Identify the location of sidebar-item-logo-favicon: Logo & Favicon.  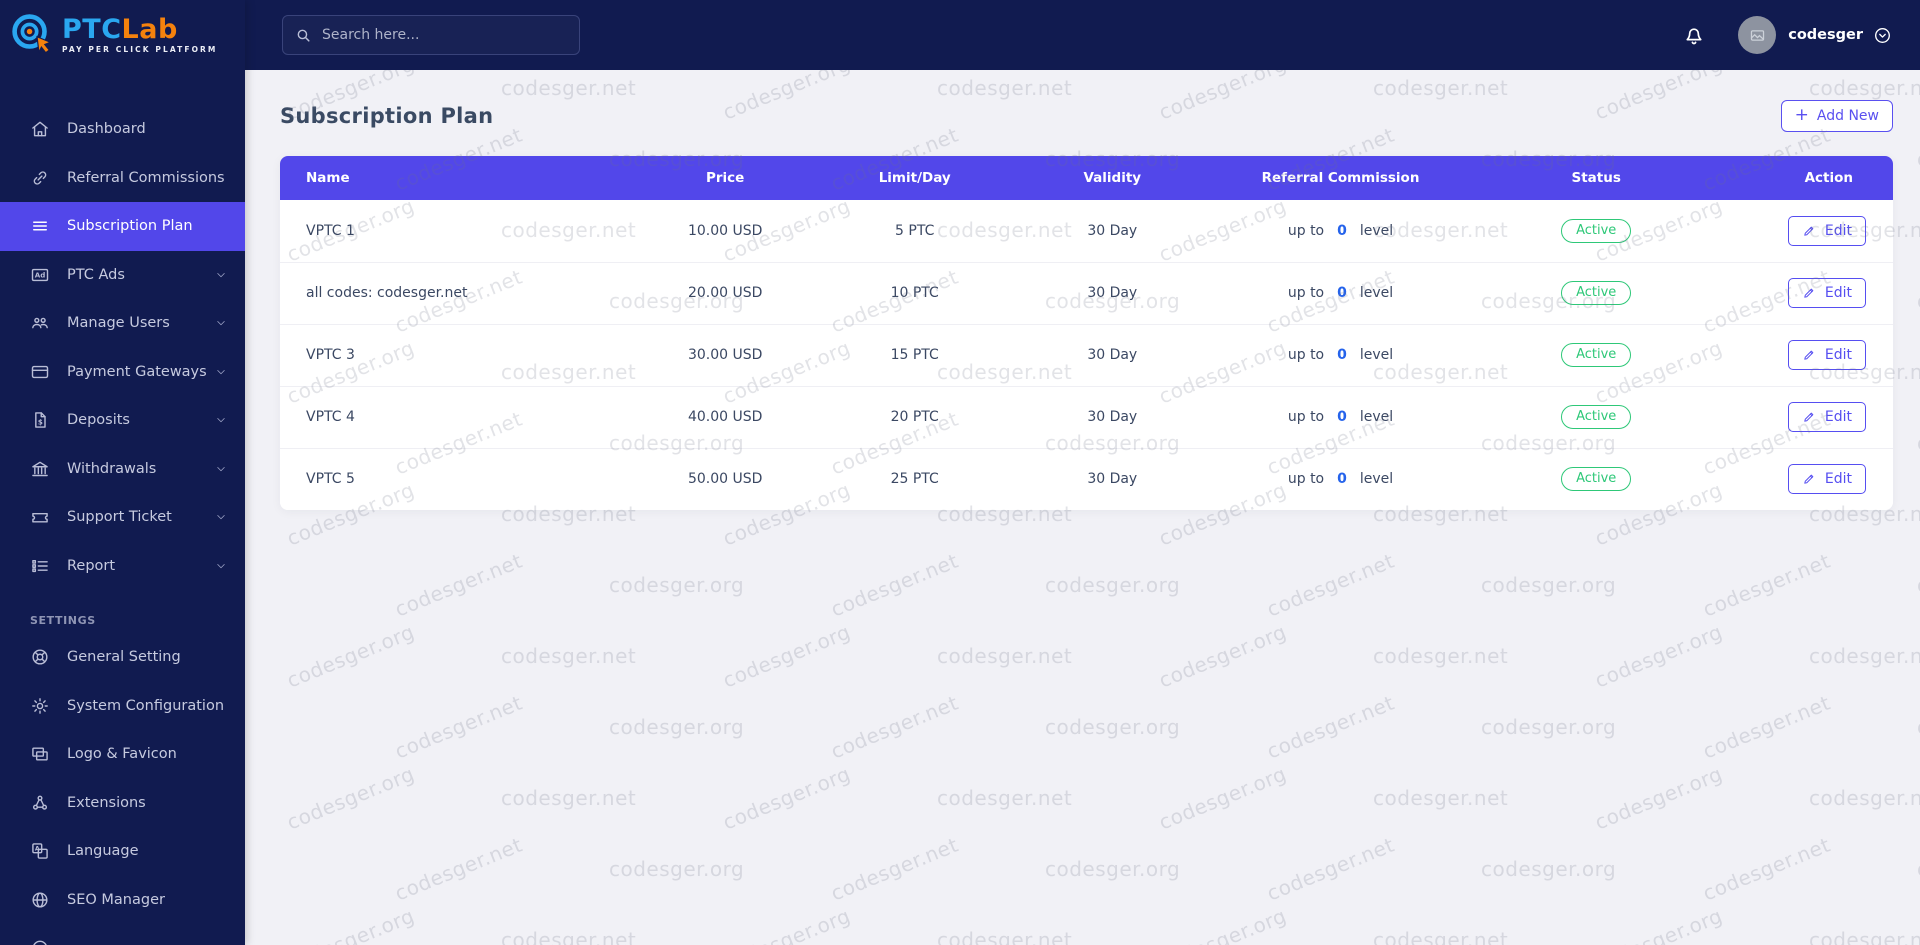
(122, 754).